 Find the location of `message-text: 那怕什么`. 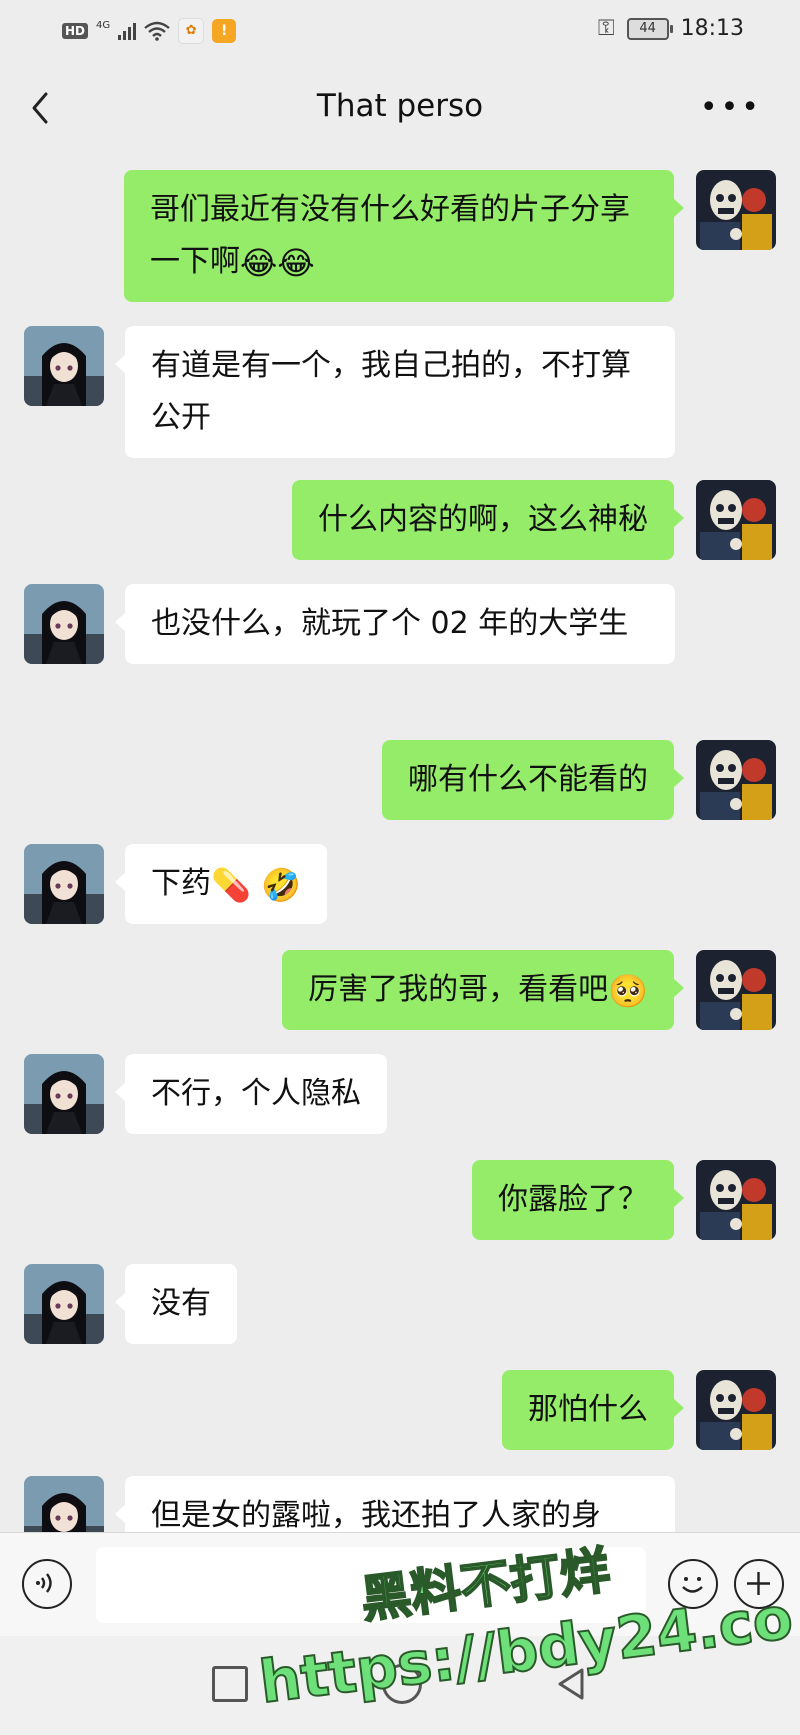

message-text: 那怕什么 is located at coordinates (588, 1409).